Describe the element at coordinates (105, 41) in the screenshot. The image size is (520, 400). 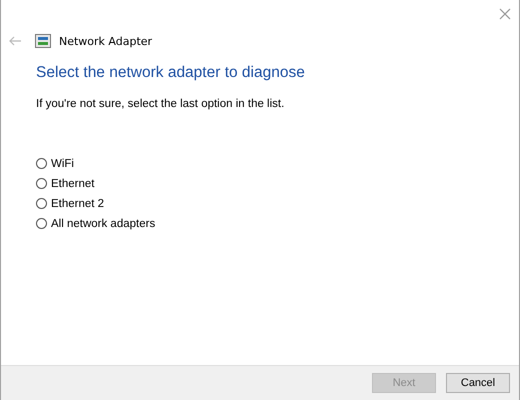
I see `window-title: Network Adapter` at that location.